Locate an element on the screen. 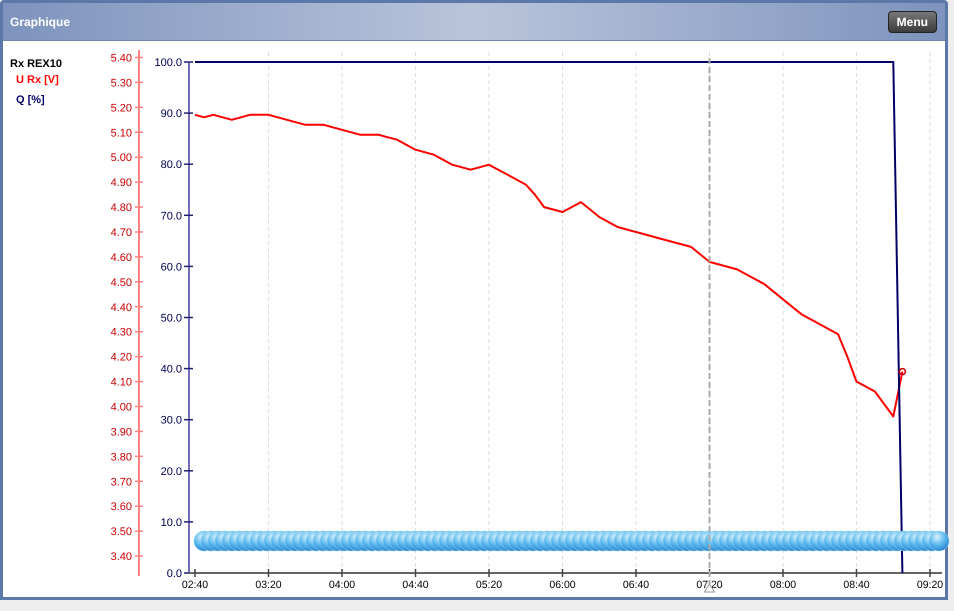 This screenshot has width=954, height=611. axis-label: 3.90 is located at coordinates (121, 432).